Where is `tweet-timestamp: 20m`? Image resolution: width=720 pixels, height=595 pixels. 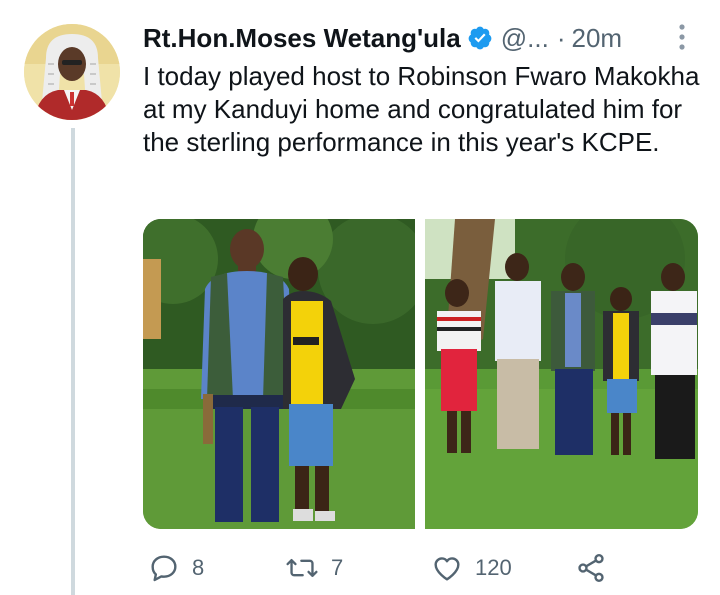 tweet-timestamp: 20m is located at coordinates (596, 38).